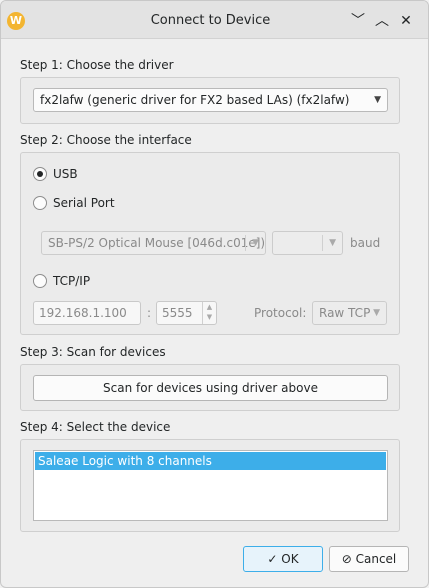 This screenshot has width=429, height=588. Describe the element at coordinates (406, 21) in the screenshot. I see `close-icon: ✕` at that location.